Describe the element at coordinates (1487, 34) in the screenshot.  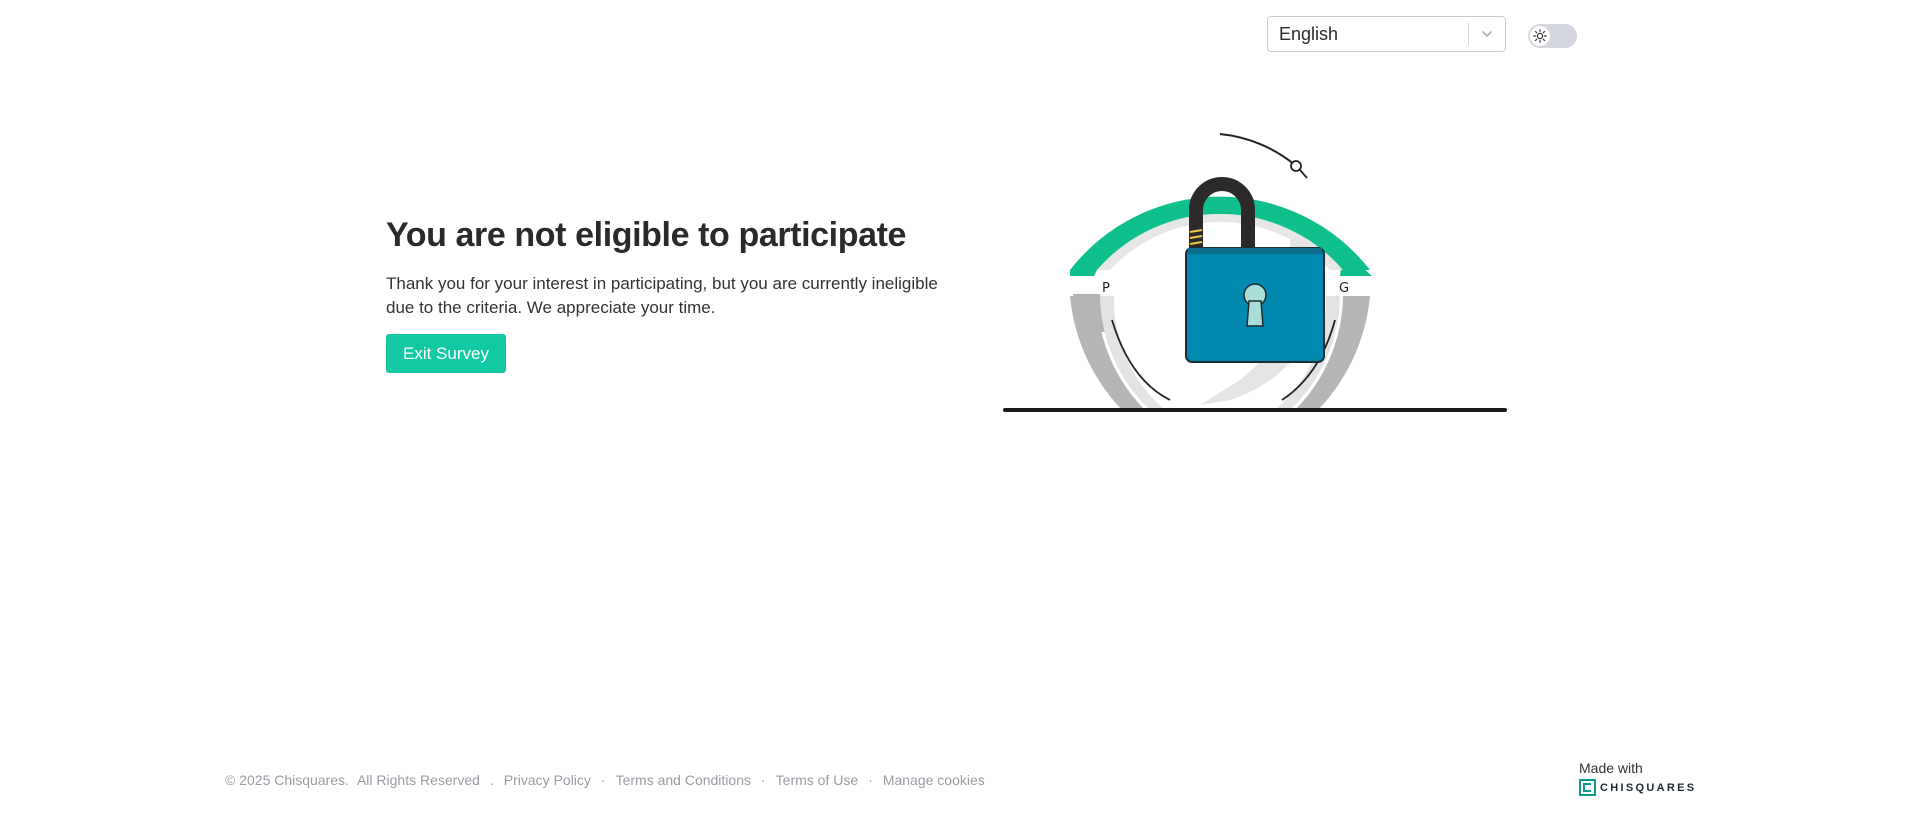
I see `chevron-down-icon` at that location.